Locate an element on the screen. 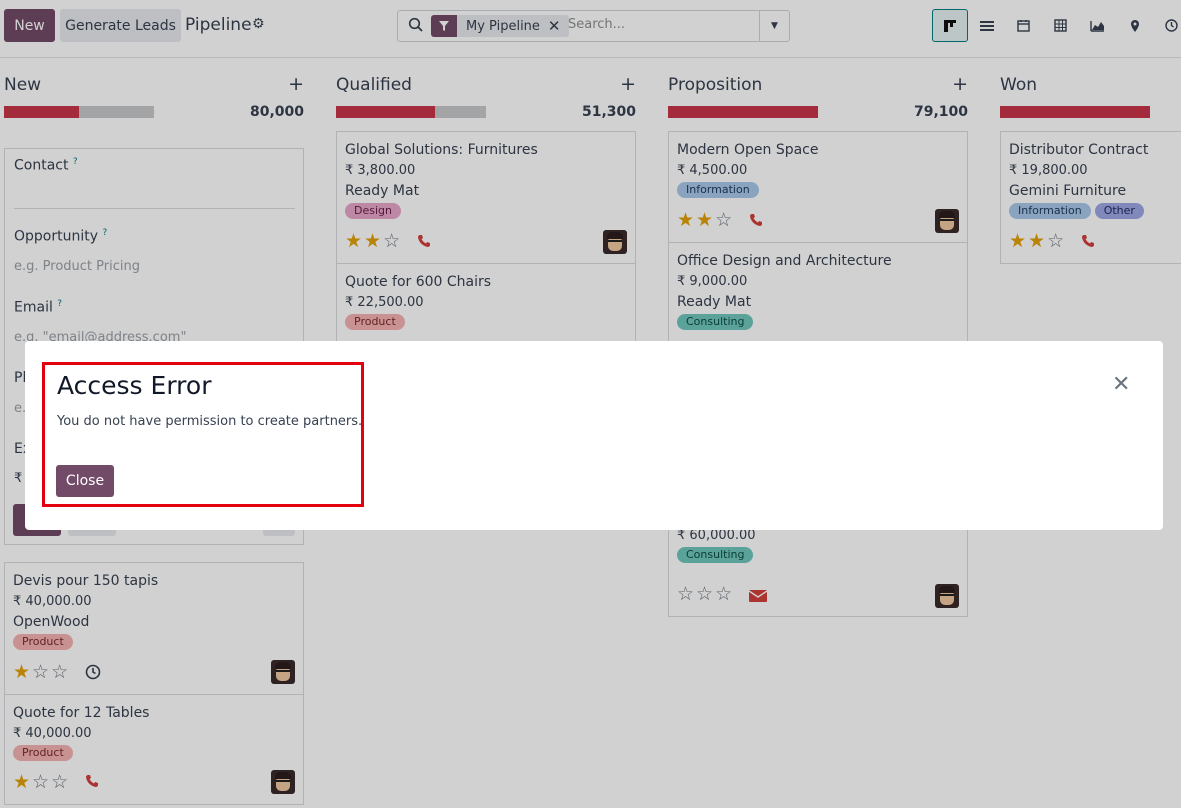  highlight-box is located at coordinates (203, 434).